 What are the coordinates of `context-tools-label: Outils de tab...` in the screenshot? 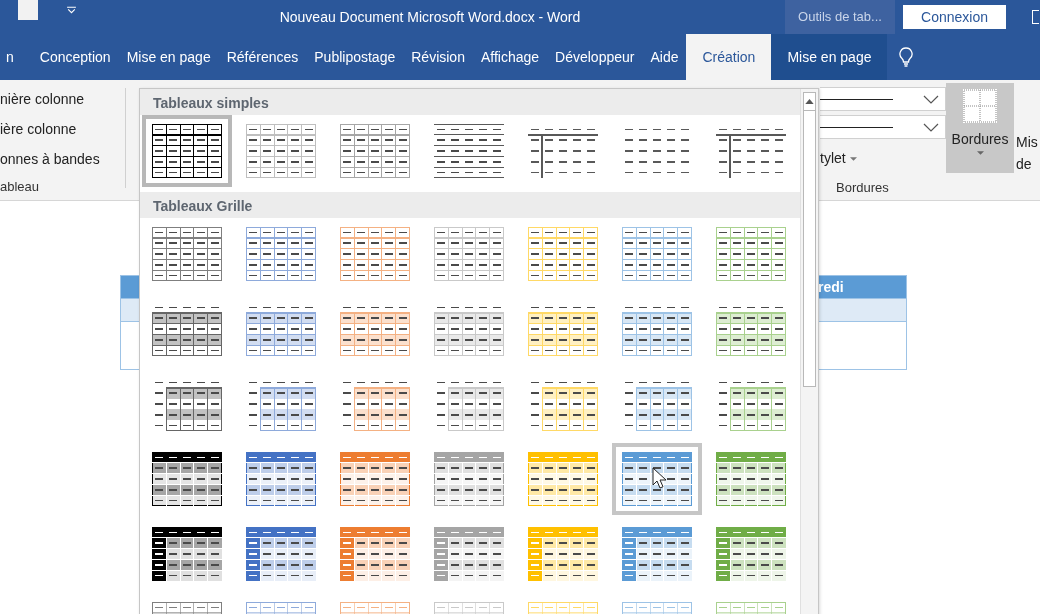 It's located at (840, 17).